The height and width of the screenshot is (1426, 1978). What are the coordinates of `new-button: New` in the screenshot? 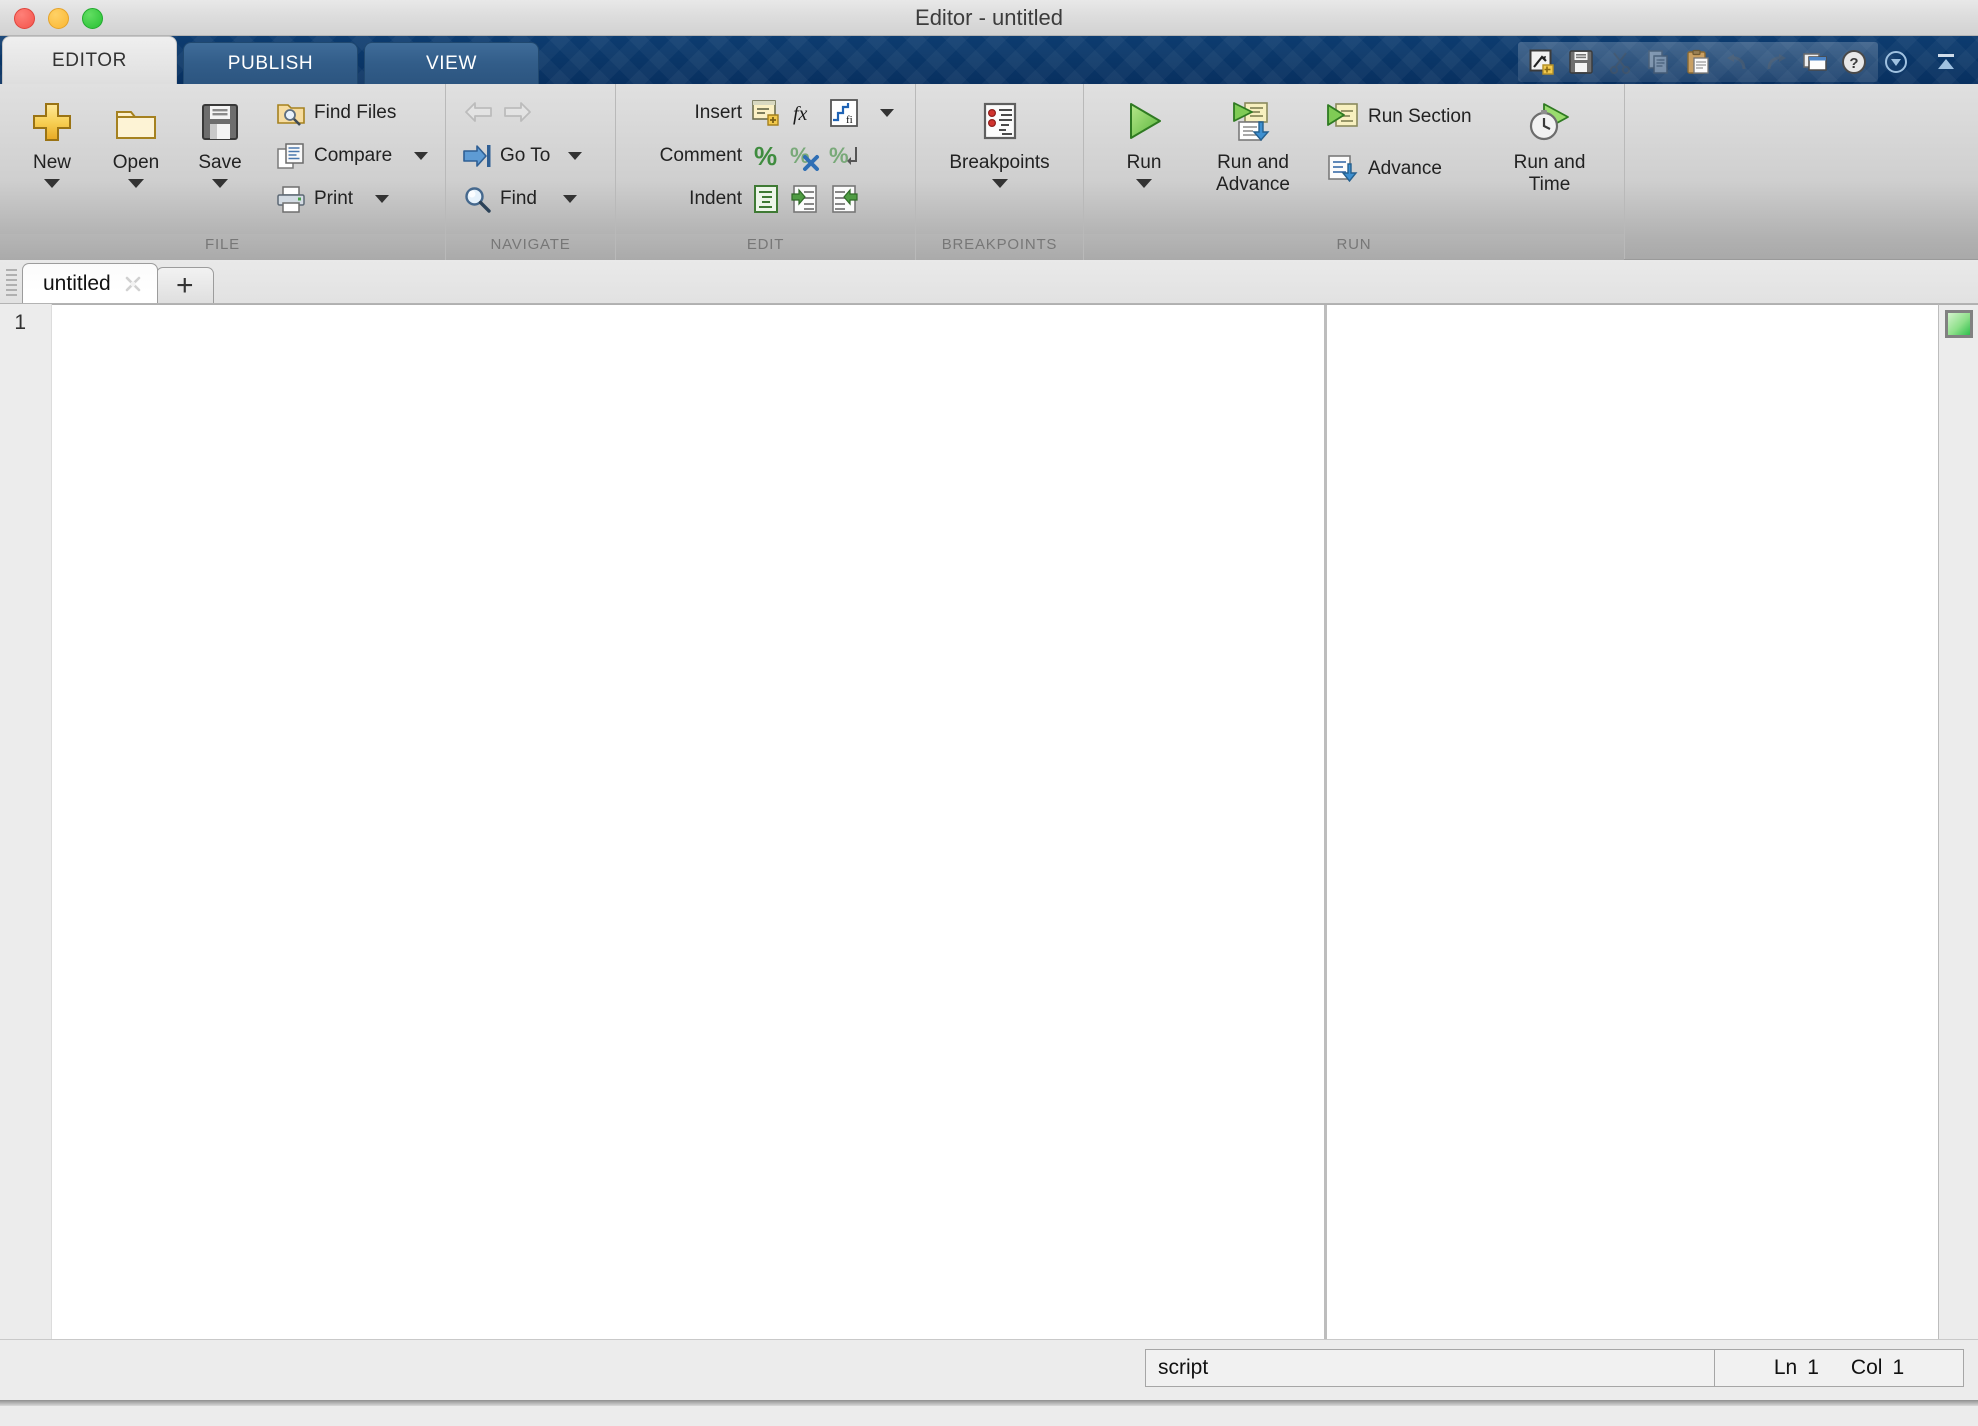 It's located at (52, 140).